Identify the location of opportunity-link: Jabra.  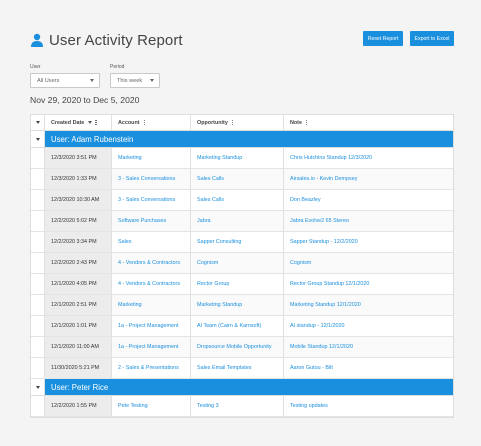
(237, 221).